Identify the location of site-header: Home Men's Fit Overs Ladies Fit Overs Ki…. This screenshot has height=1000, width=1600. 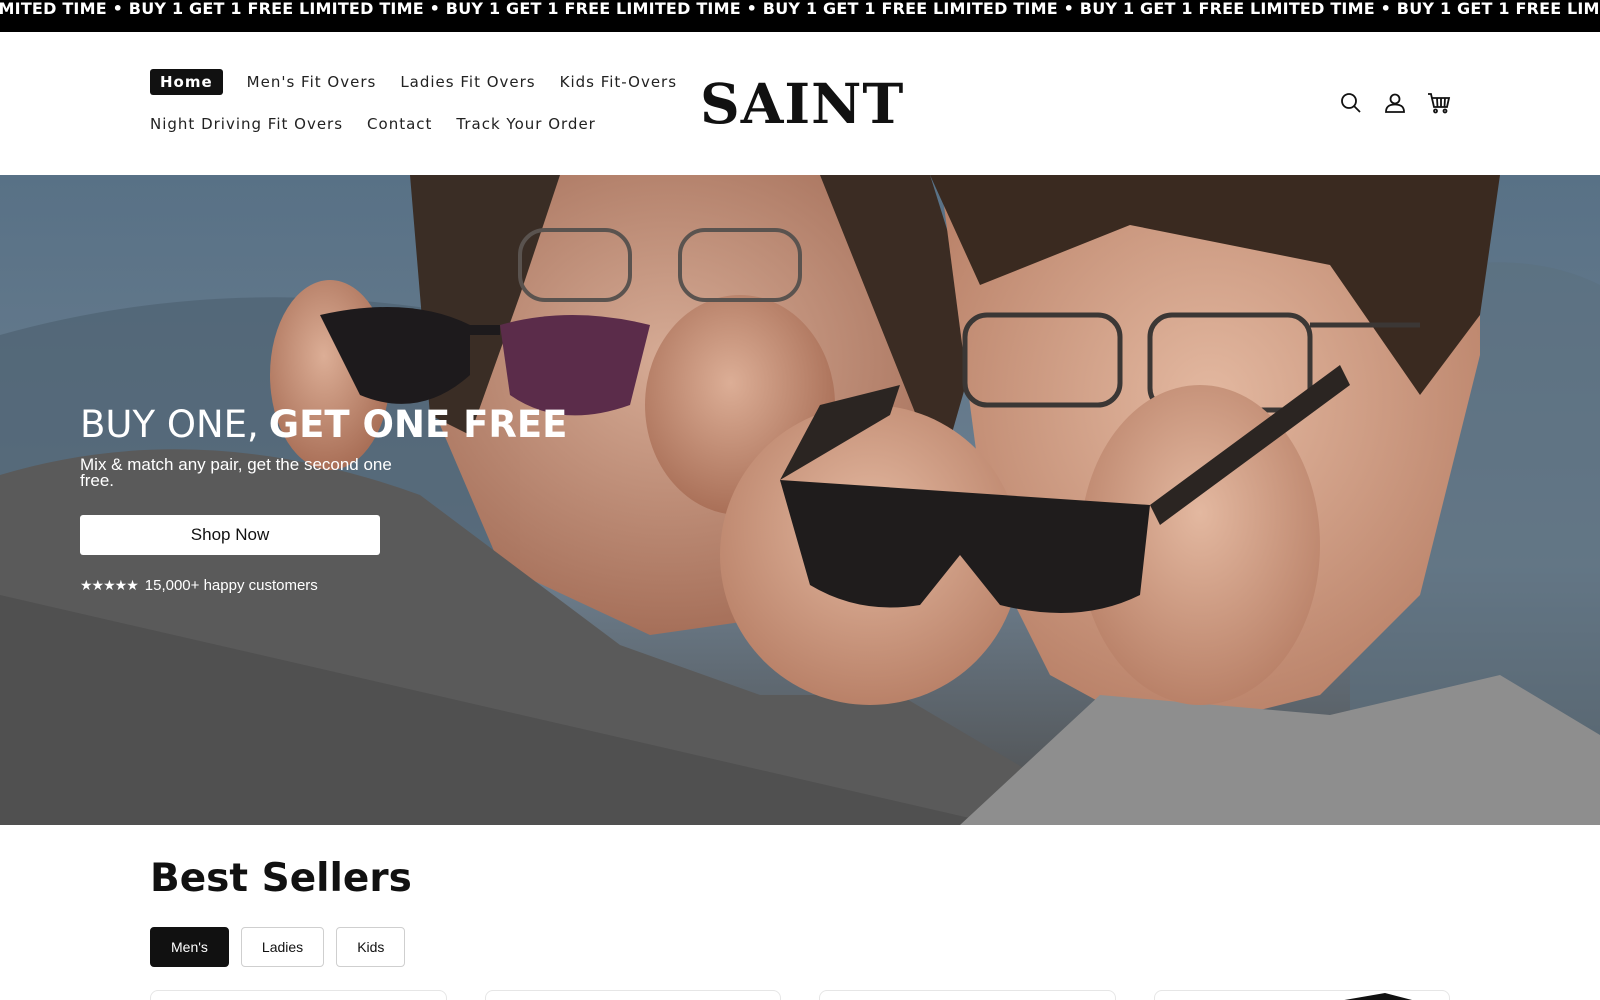
(800, 103).